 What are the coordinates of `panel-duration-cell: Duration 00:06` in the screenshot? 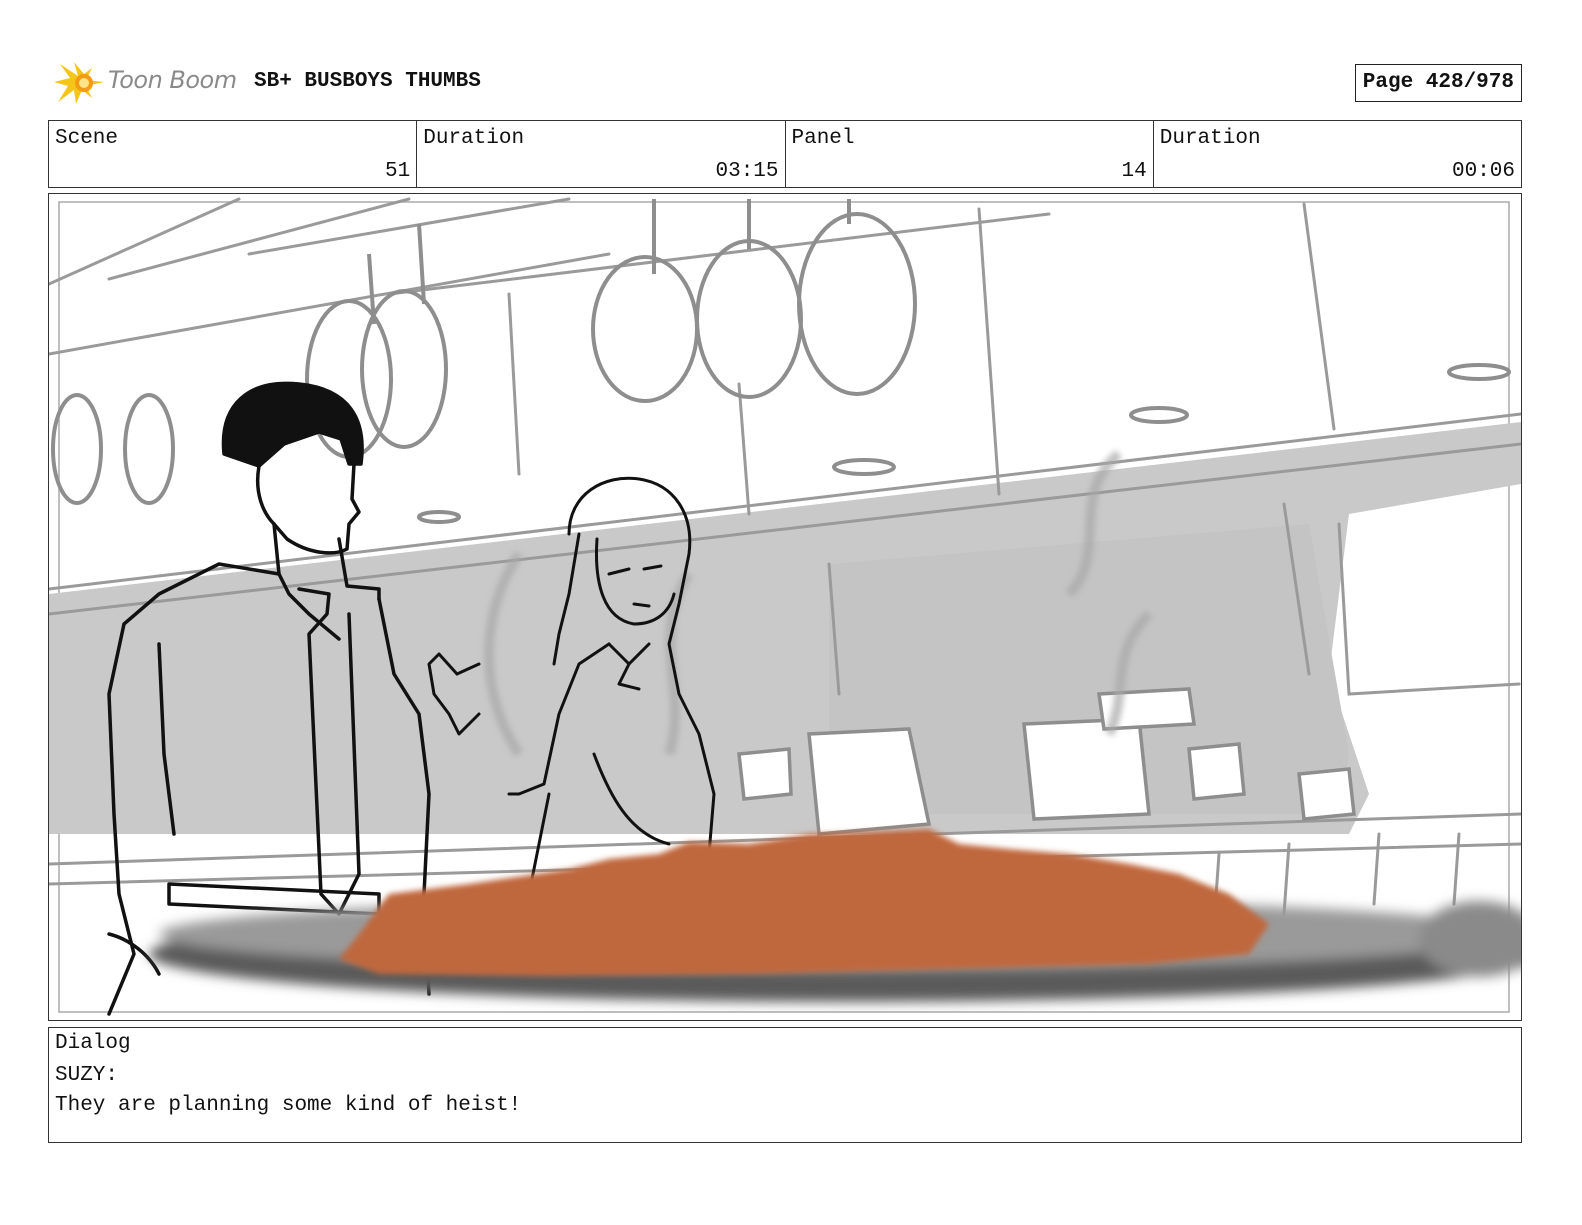 It's located at (1336, 154).